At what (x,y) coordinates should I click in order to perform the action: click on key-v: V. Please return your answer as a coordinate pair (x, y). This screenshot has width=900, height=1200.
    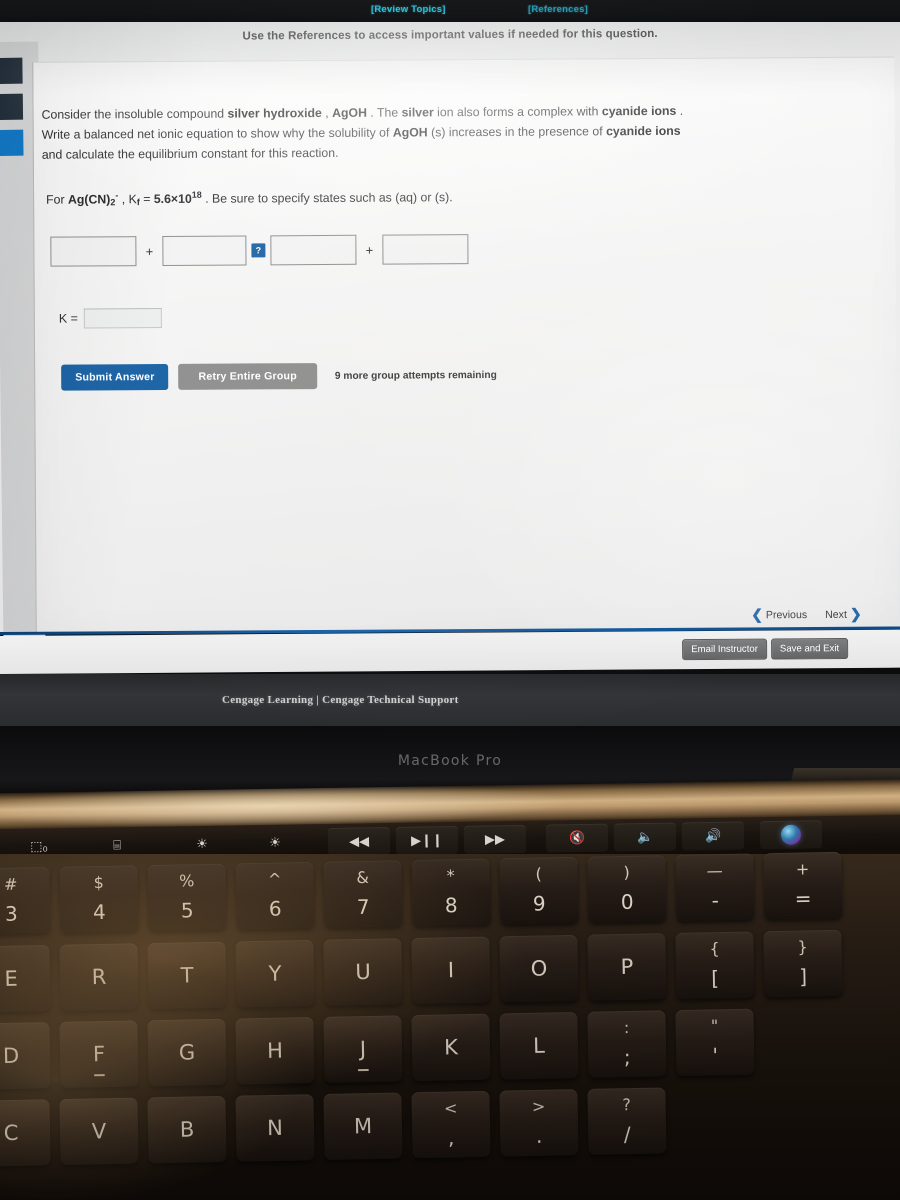
    Looking at the image, I should click on (99, 1131).